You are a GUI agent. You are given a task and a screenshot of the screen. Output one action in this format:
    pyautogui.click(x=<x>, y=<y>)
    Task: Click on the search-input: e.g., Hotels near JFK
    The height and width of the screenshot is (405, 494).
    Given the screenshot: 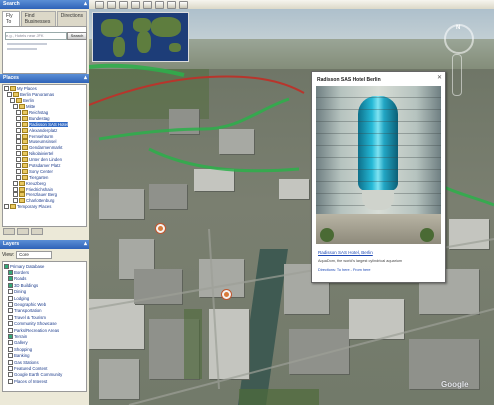 What is the action you would take?
    pyautogui.click(x=36, y=36)
    